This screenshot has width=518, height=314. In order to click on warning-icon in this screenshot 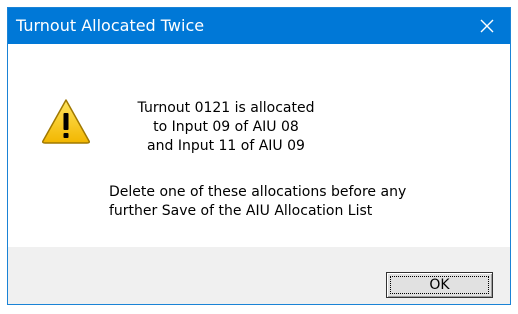, I will do `click(66, 121)`.